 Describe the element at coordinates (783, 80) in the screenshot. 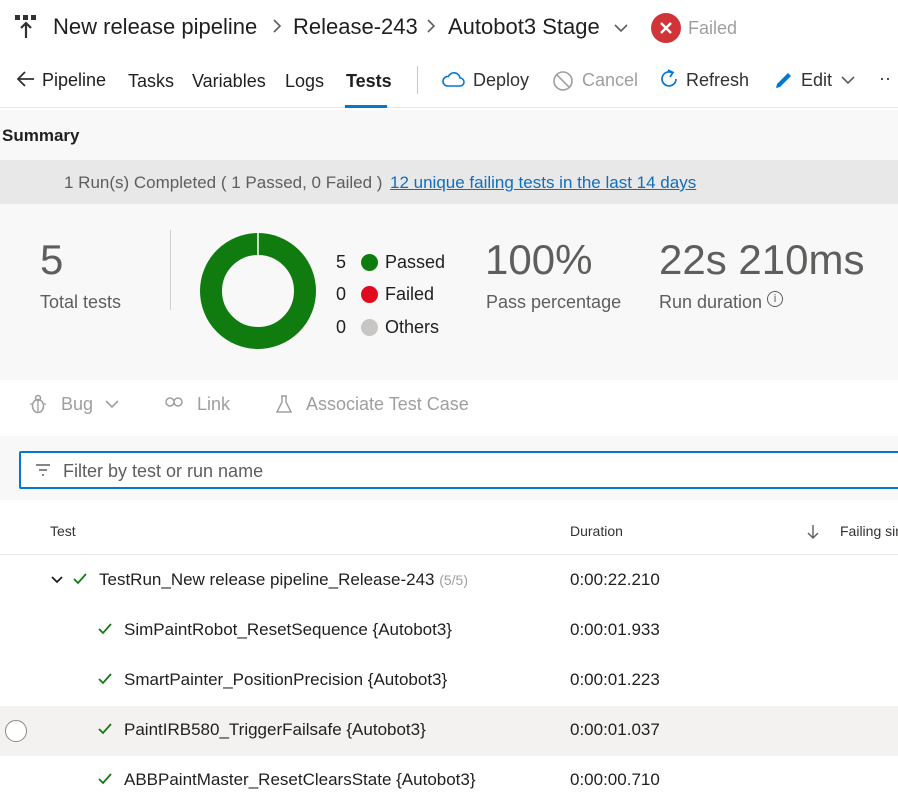

I see `edit-pencil-icon` at that location.